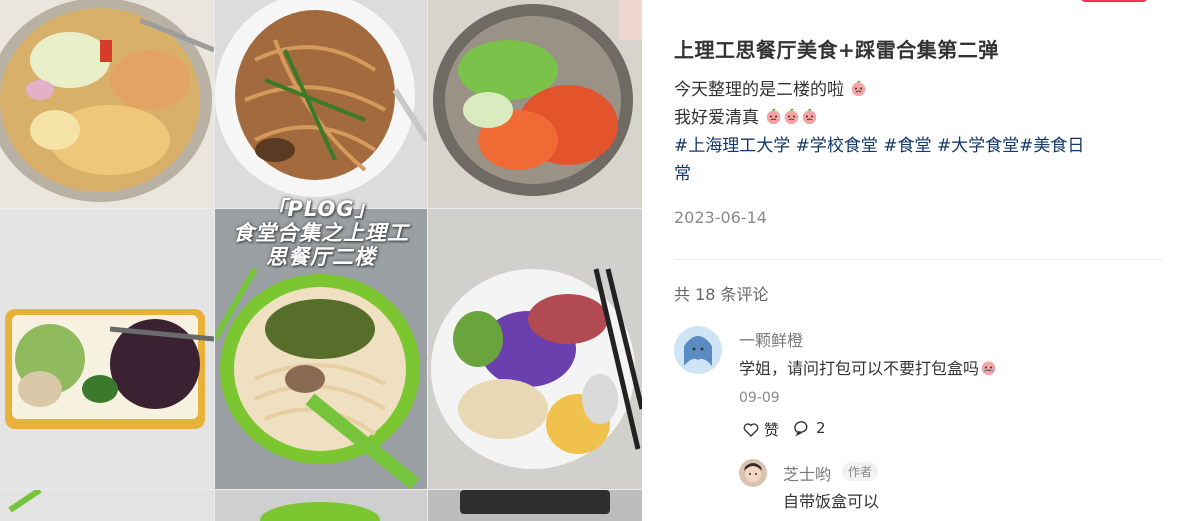 The width and height of the screenshot is (1187, 521). I want to click on purple-potato-plate-photo, so click(535, 349).